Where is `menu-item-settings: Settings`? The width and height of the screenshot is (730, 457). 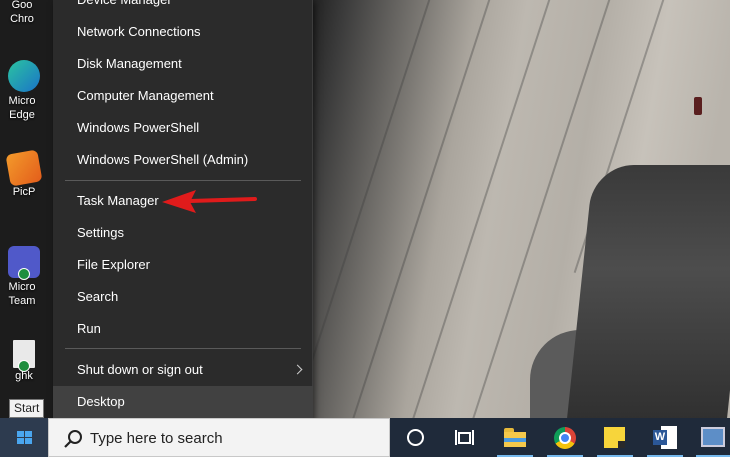 menu-item-settings: Settings is located at coordinates (183, 233).